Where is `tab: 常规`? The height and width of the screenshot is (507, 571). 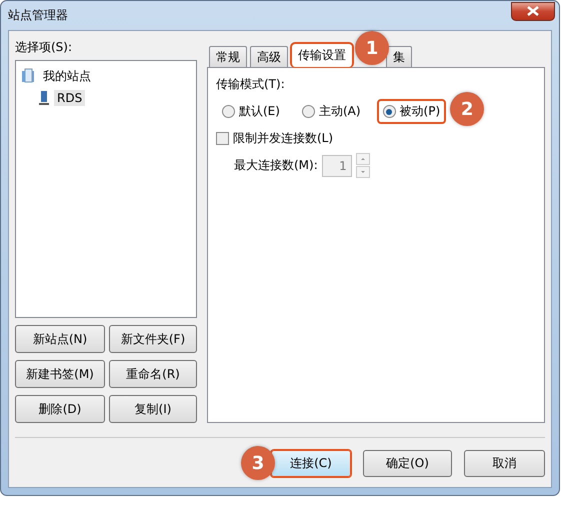 tab: 常规 is located at coordinates (228, 56).